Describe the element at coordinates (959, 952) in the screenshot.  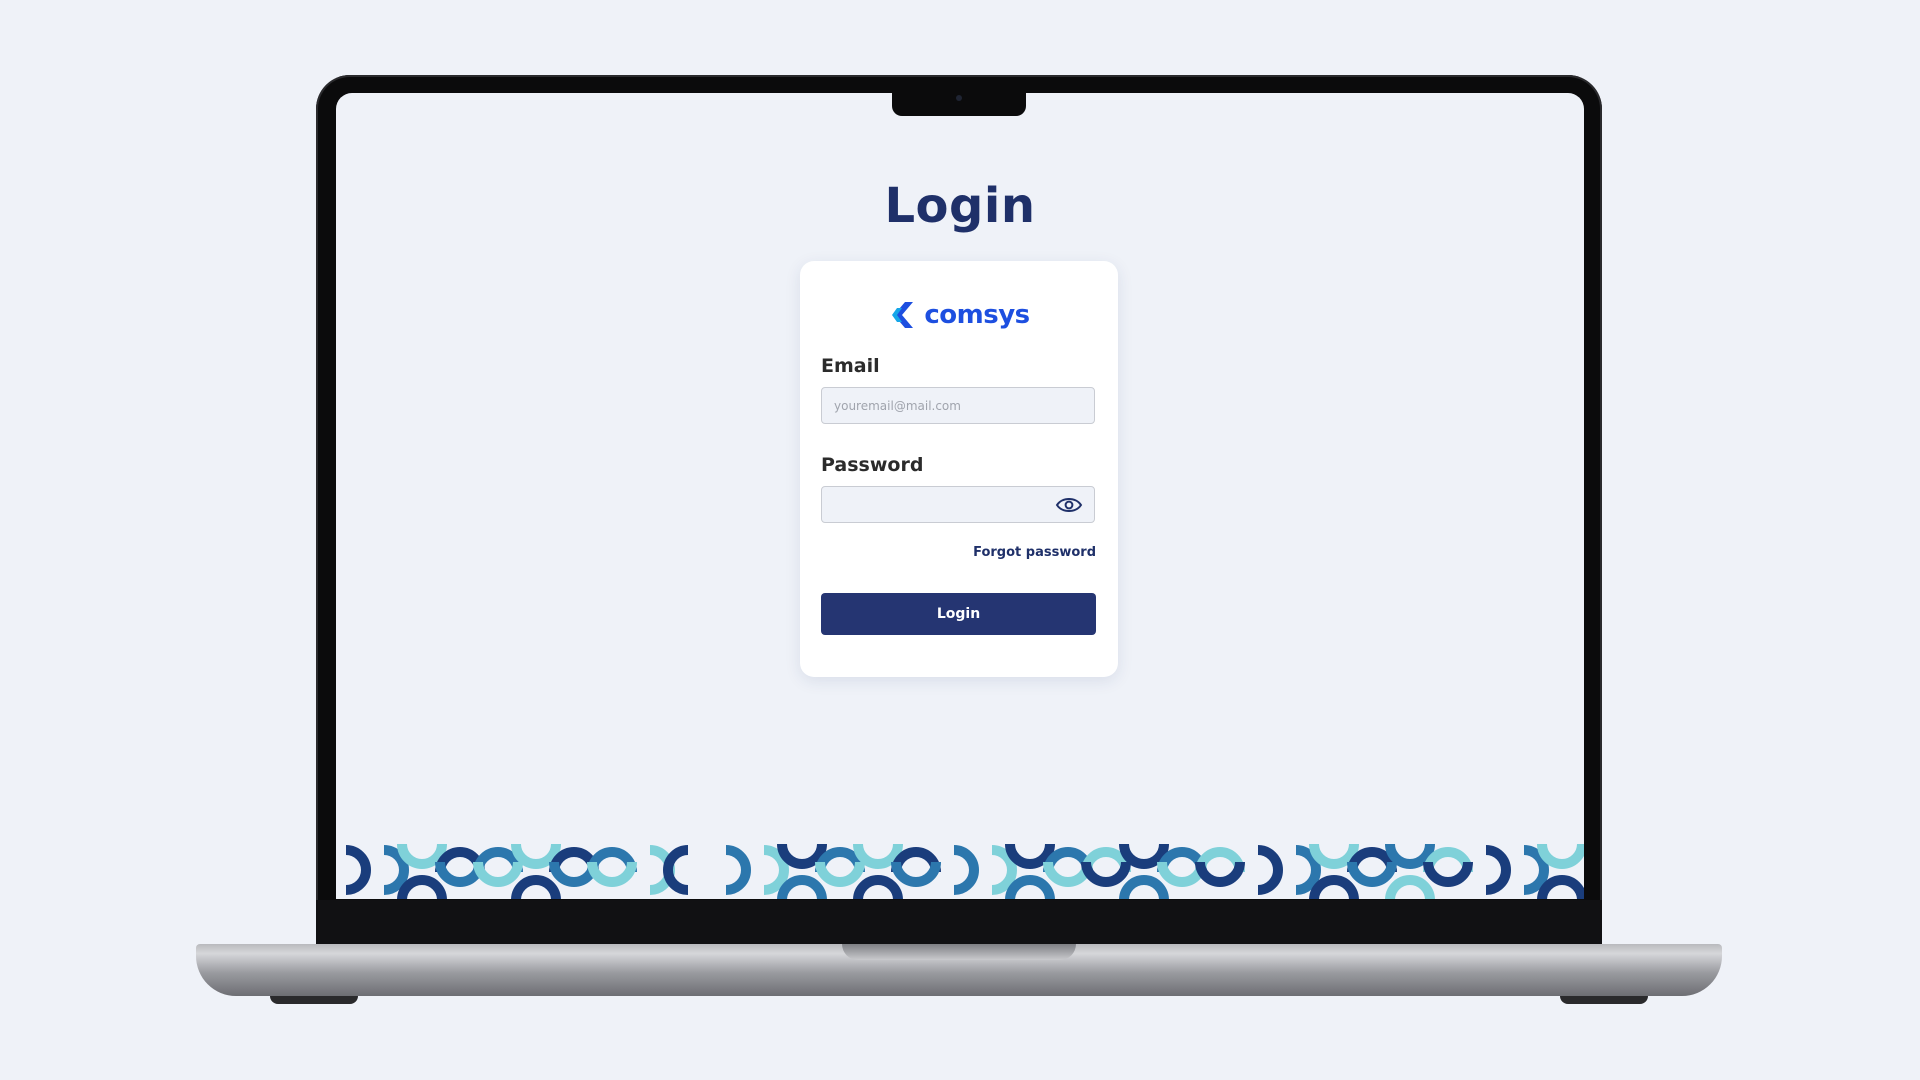
I see `laptop-base-notch` at that location.